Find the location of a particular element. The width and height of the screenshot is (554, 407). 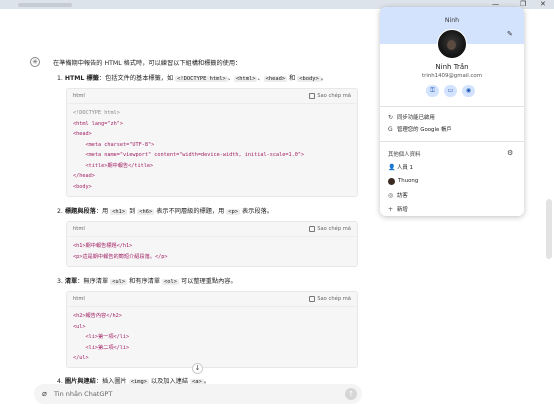

message-composer: ⌀ ↑ is located at coordinates (198, 394).